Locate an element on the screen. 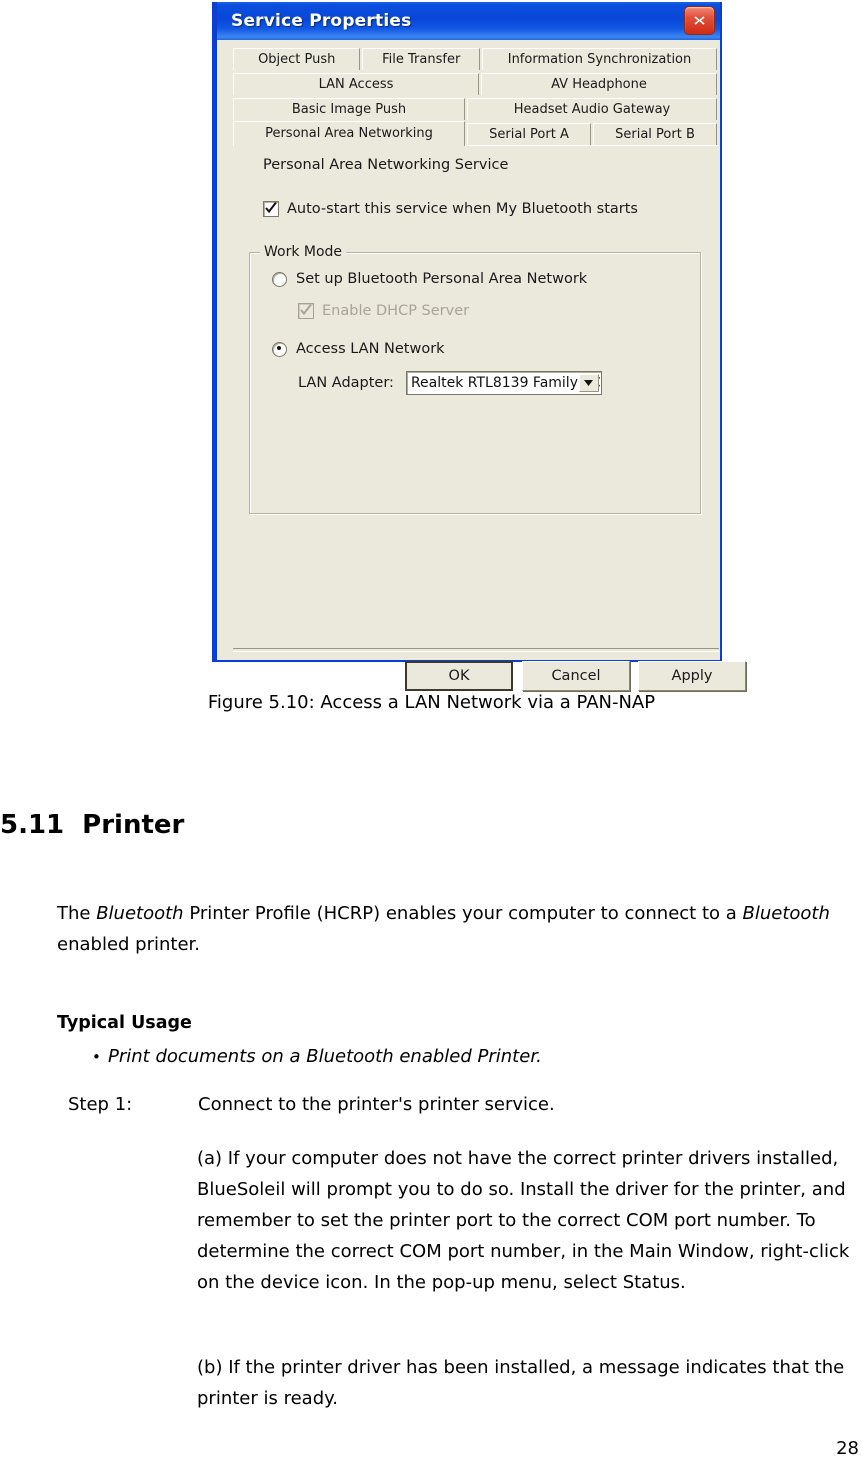  tab-label: Headset Audio Gateway is located at coordinates (592, 109).